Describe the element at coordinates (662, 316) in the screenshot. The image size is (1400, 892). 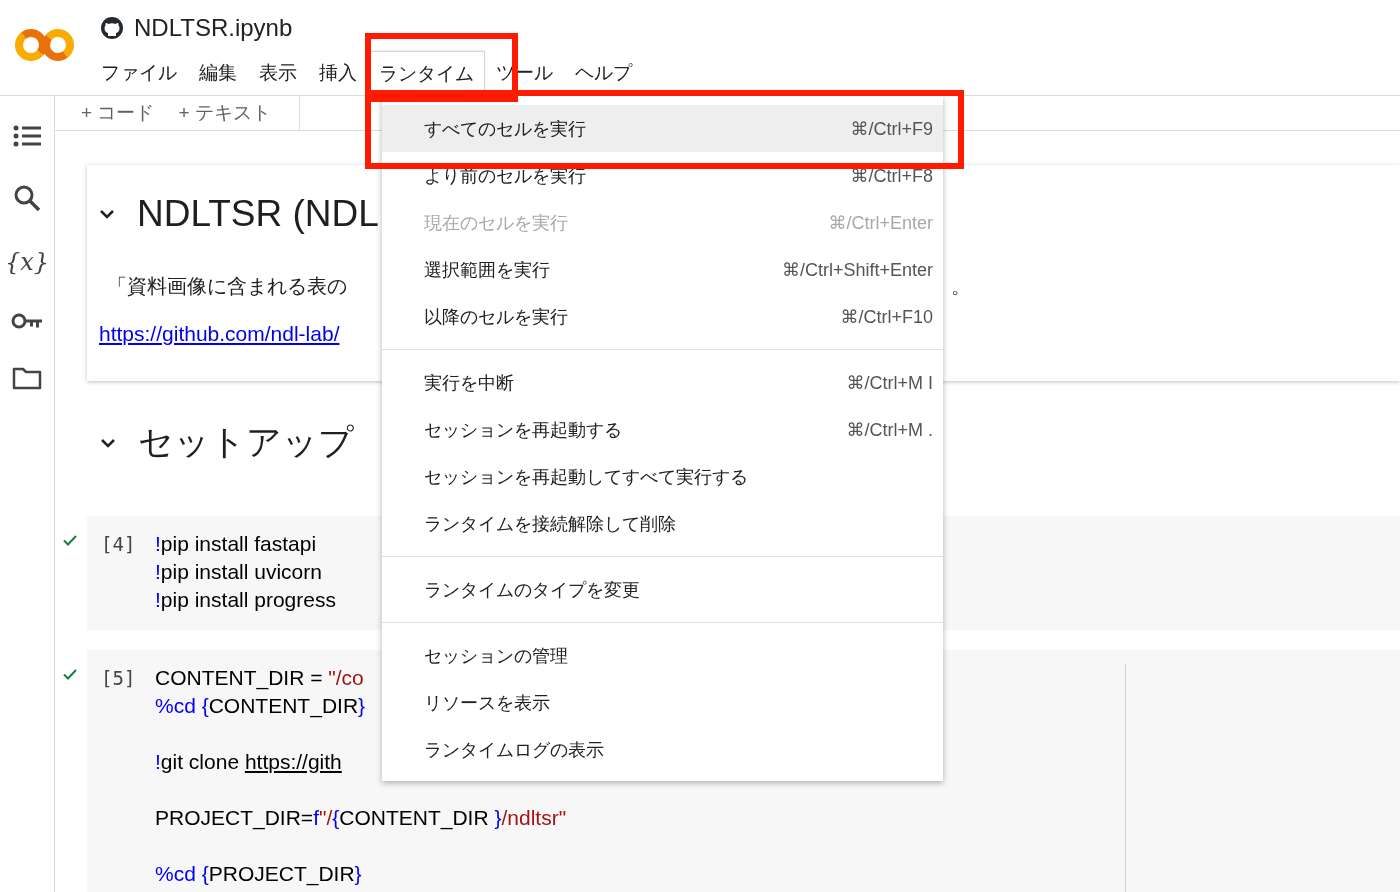
I see `menu-option: 以降のセルを実行 ⌘/Ctrl+F10` at that location.